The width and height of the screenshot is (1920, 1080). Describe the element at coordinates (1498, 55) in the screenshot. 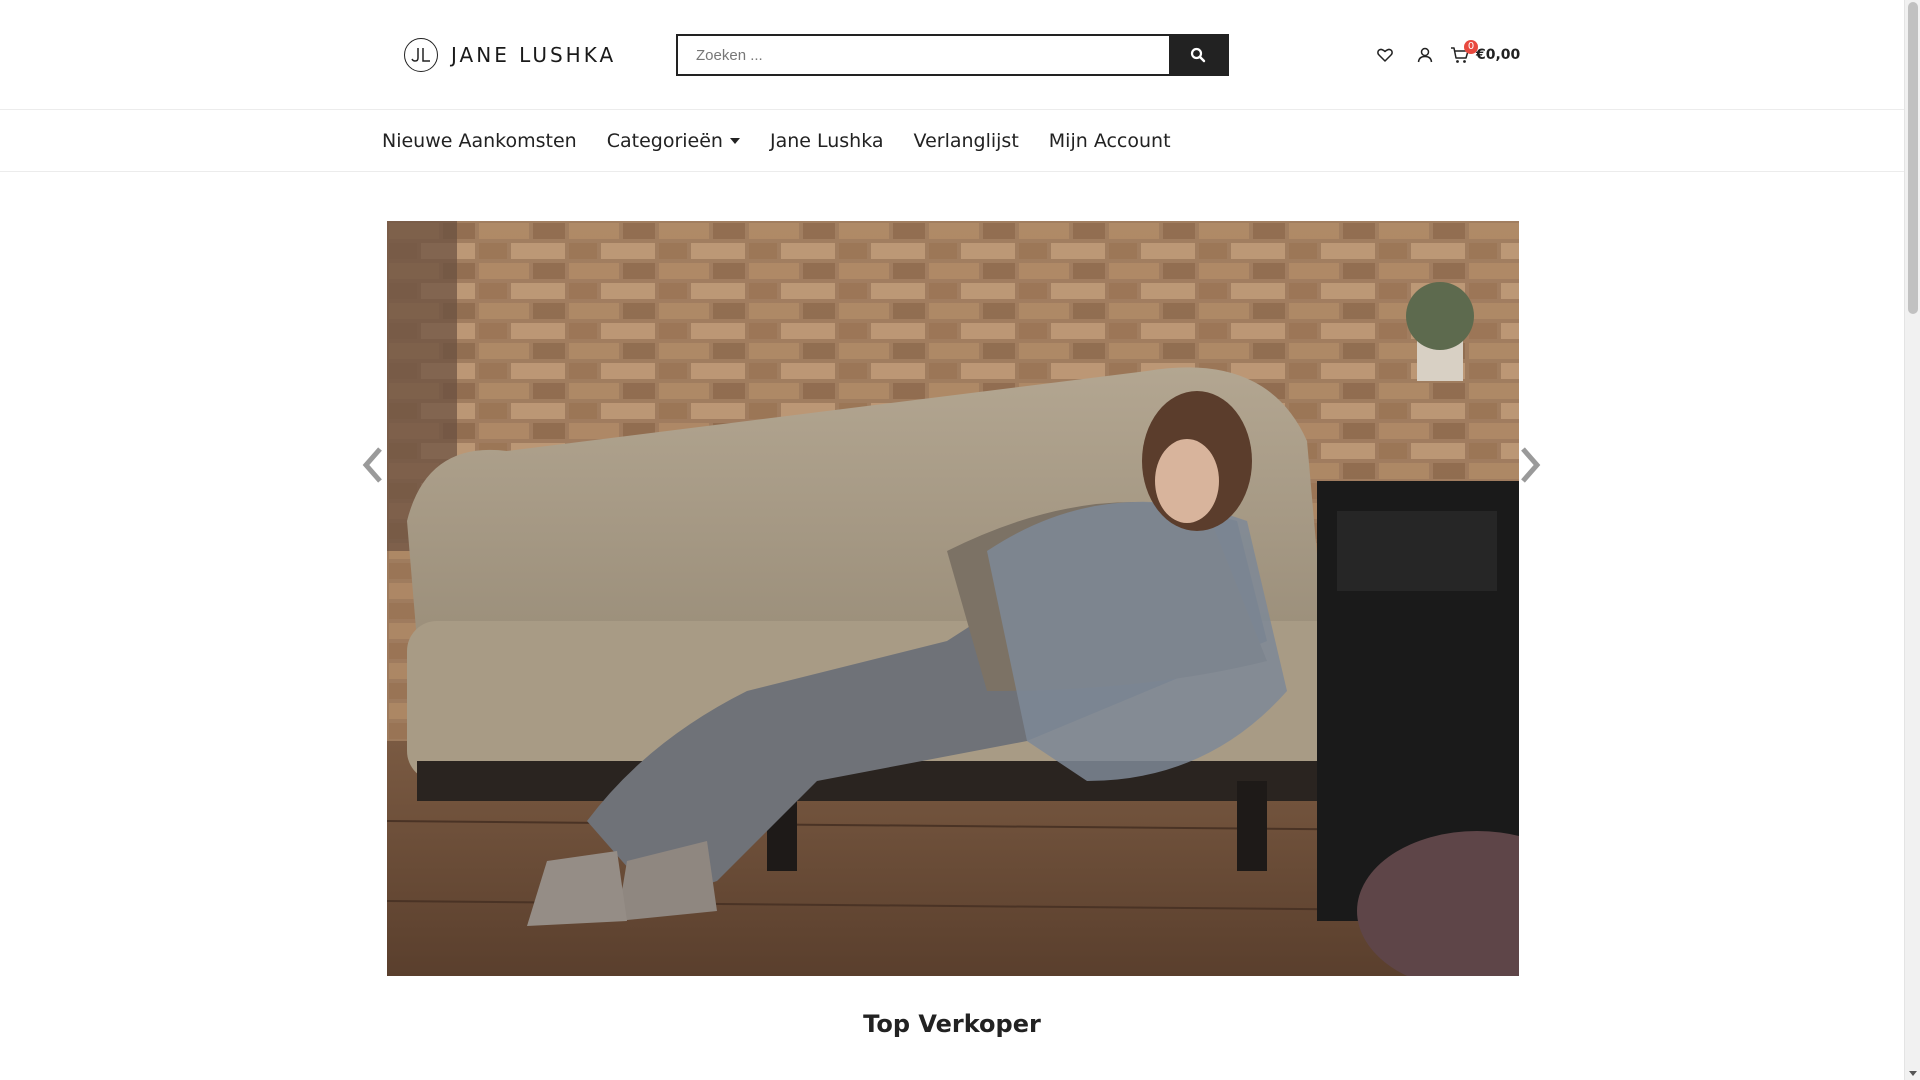

I see `cart-total: €0,00` at that location.